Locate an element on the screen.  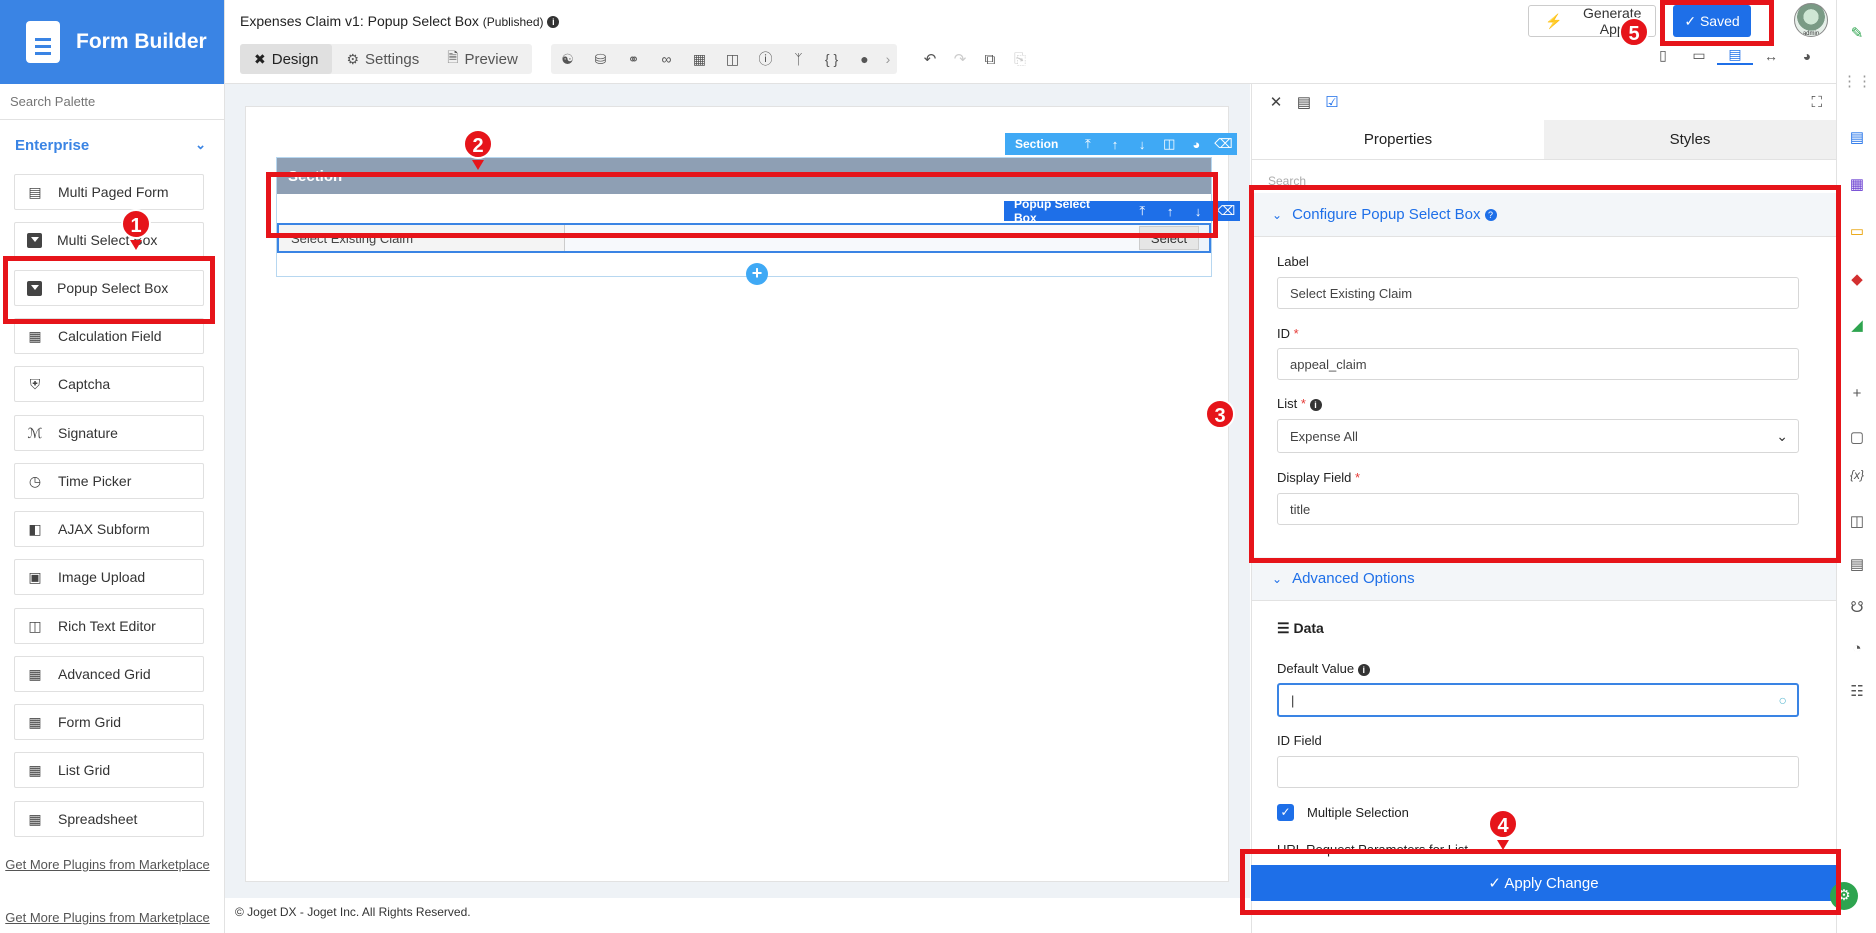
palette-item-ajax-subform: ◧ AJAX Subform is located at coordinates (109, 529).